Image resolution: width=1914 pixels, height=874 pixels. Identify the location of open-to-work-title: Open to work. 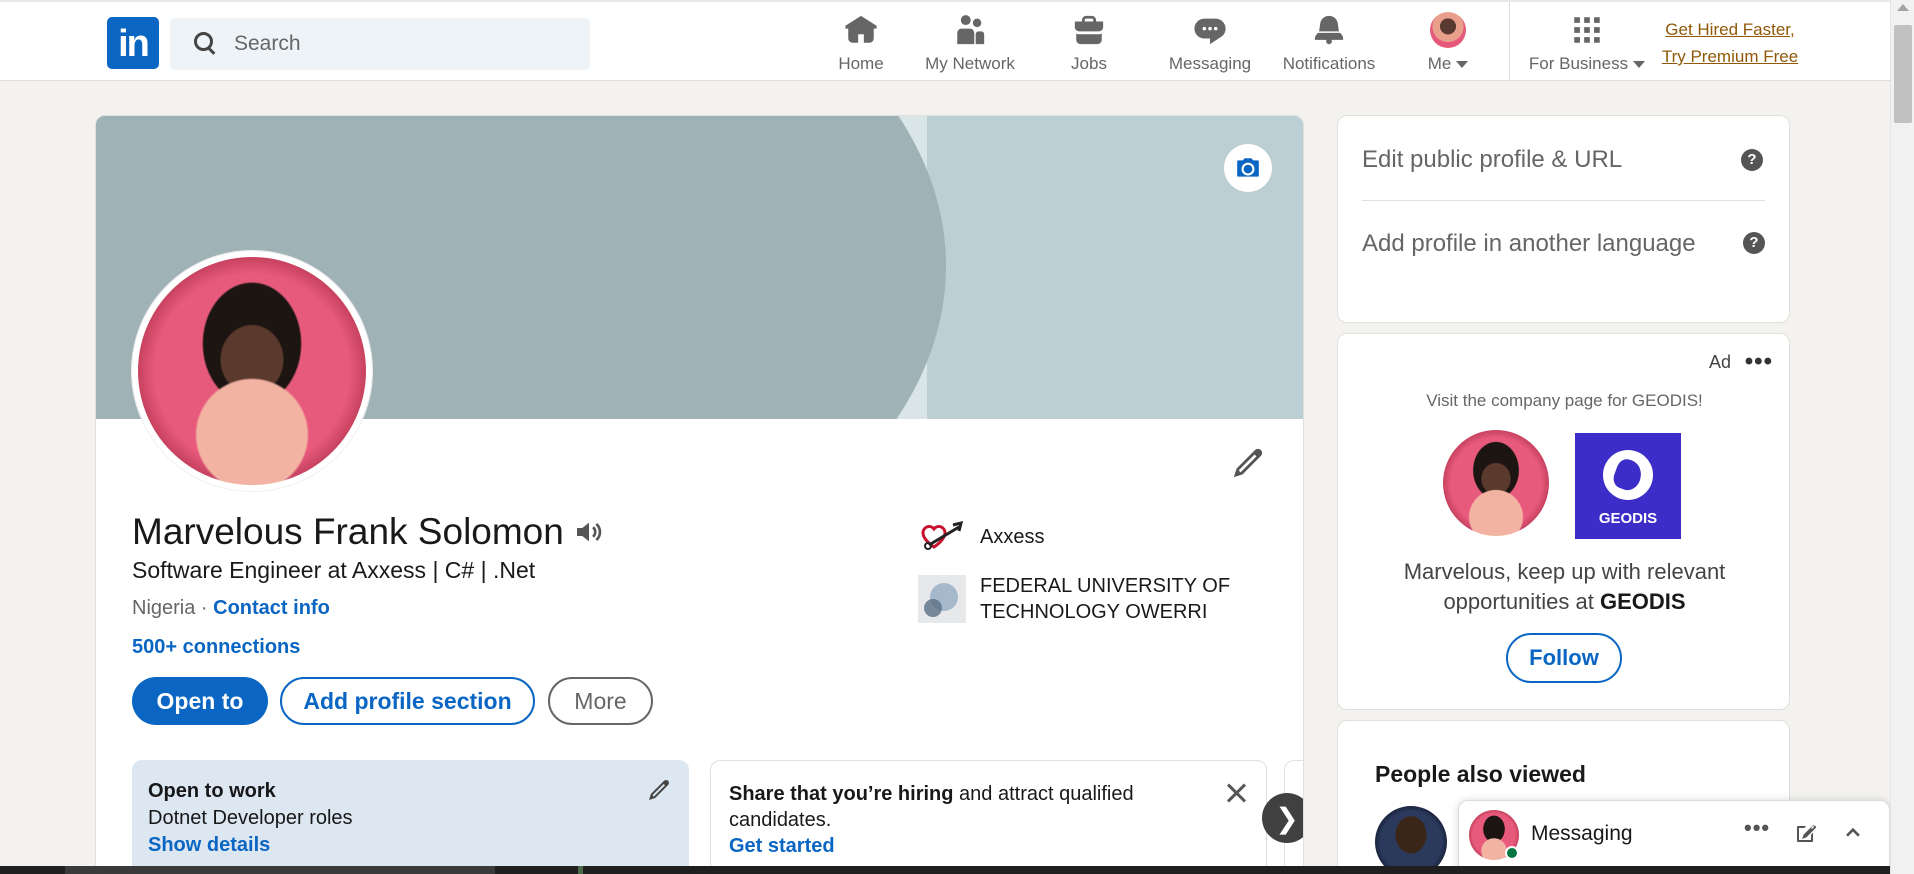
(212, 791).